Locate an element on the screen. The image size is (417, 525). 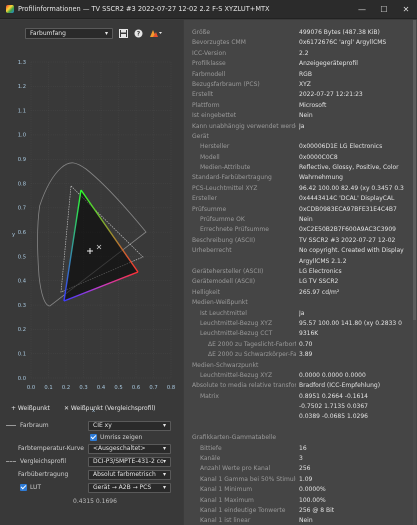
property-value: Bradford (ICC-Empfehlung) is located at coordinates (340, 386).